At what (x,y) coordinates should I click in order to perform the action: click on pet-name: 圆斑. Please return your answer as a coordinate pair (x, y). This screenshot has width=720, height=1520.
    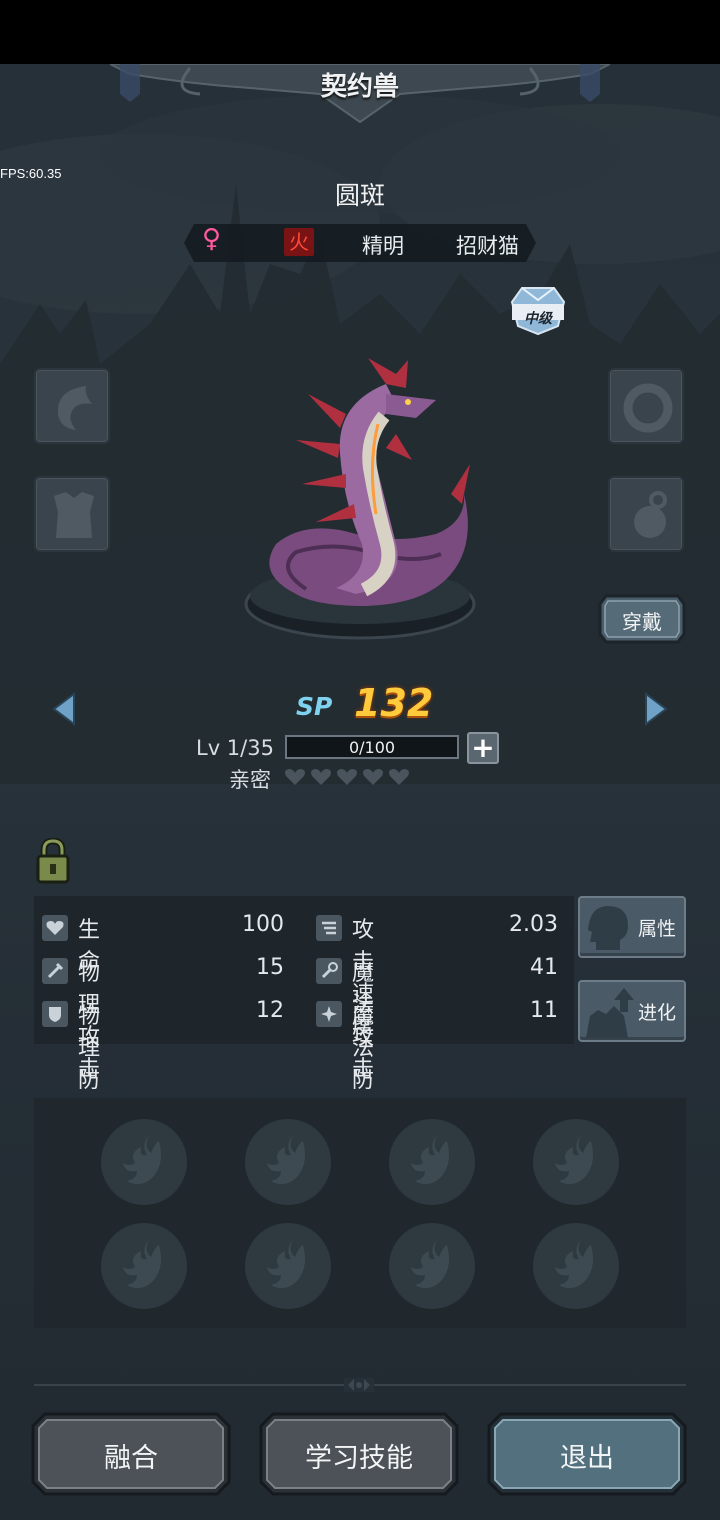
    Looking at the image, I should click on (359, 195).